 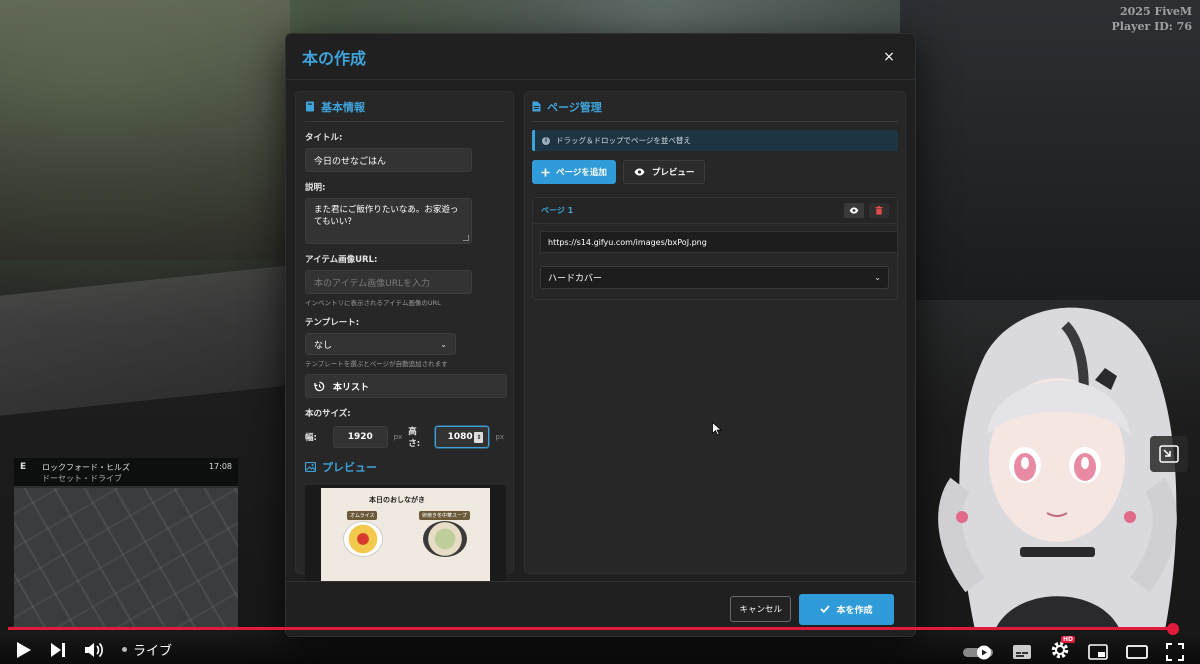 What do you see at coordinates (557, 210) in the screenshot?
I see `page-label: ページ 1` at bounding box center [557, 210].